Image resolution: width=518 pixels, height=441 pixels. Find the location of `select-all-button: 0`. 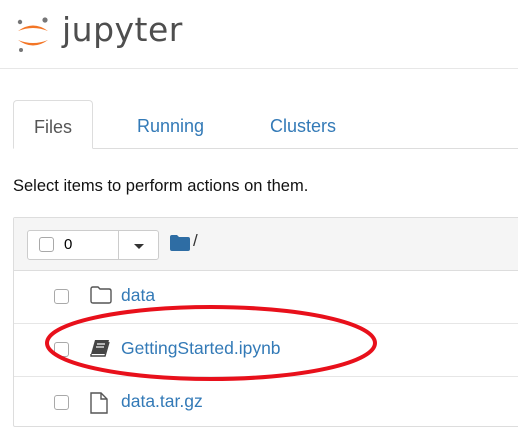

select-all-button: 0 is located at coordinates (73, 245).